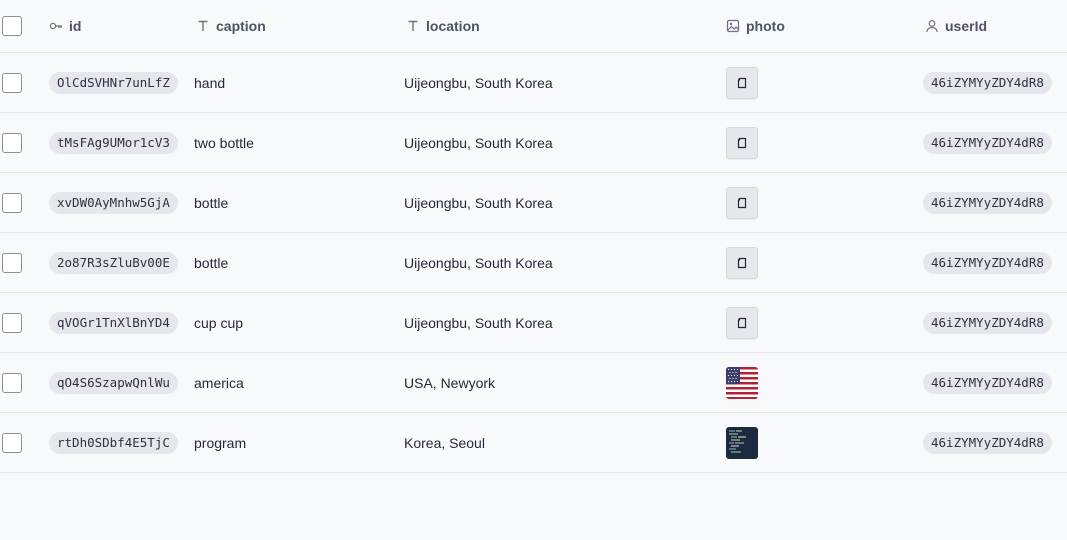  I want to click on id-cell: qO4S6SzapwQnlWu, so click(113, 382).